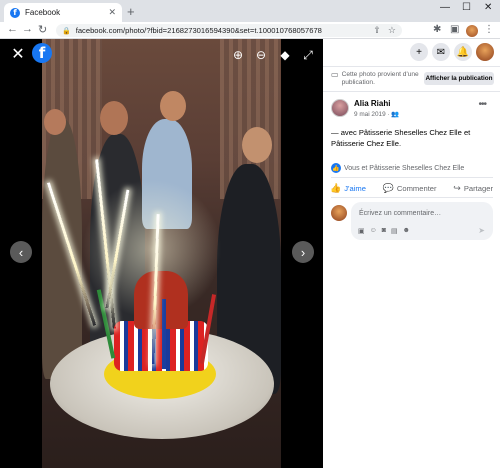  Describe the element at coordinates (422, 221) in the screenshot. I see `comment-input: Écrivez un commentaire… ▣ ☺ ◙ ▤ ☻ ➤` at that location.